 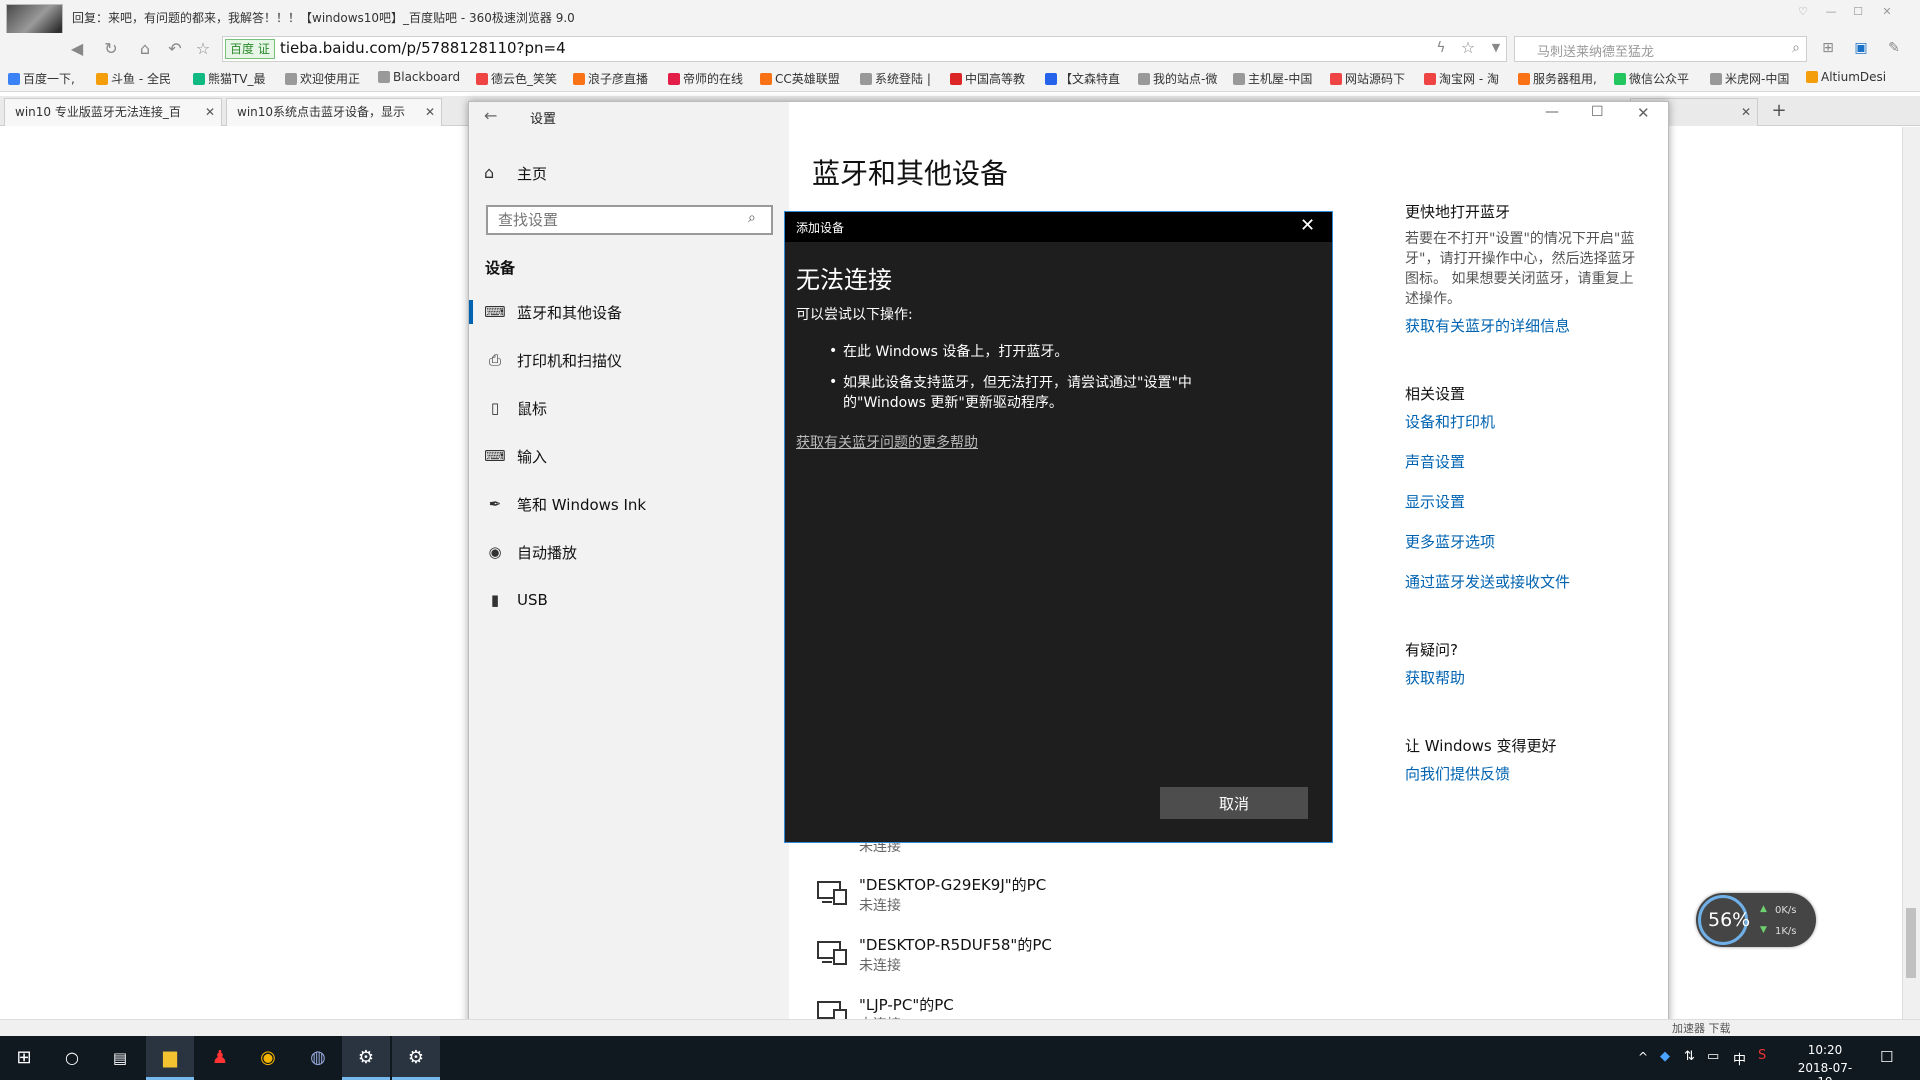 I want to click on settings-close-icon: ✕, so click(x=1643, y=113).